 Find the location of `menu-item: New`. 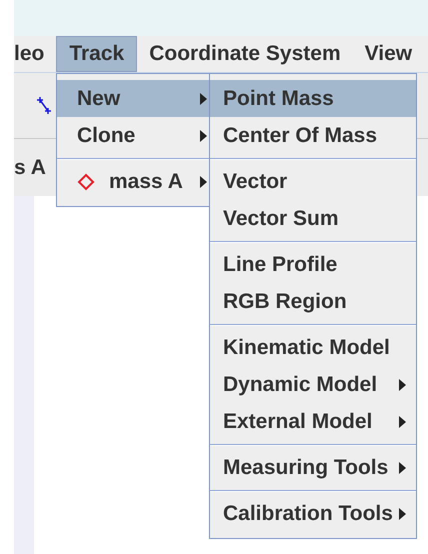

menu-item: New is located at coordinates (133, 98).